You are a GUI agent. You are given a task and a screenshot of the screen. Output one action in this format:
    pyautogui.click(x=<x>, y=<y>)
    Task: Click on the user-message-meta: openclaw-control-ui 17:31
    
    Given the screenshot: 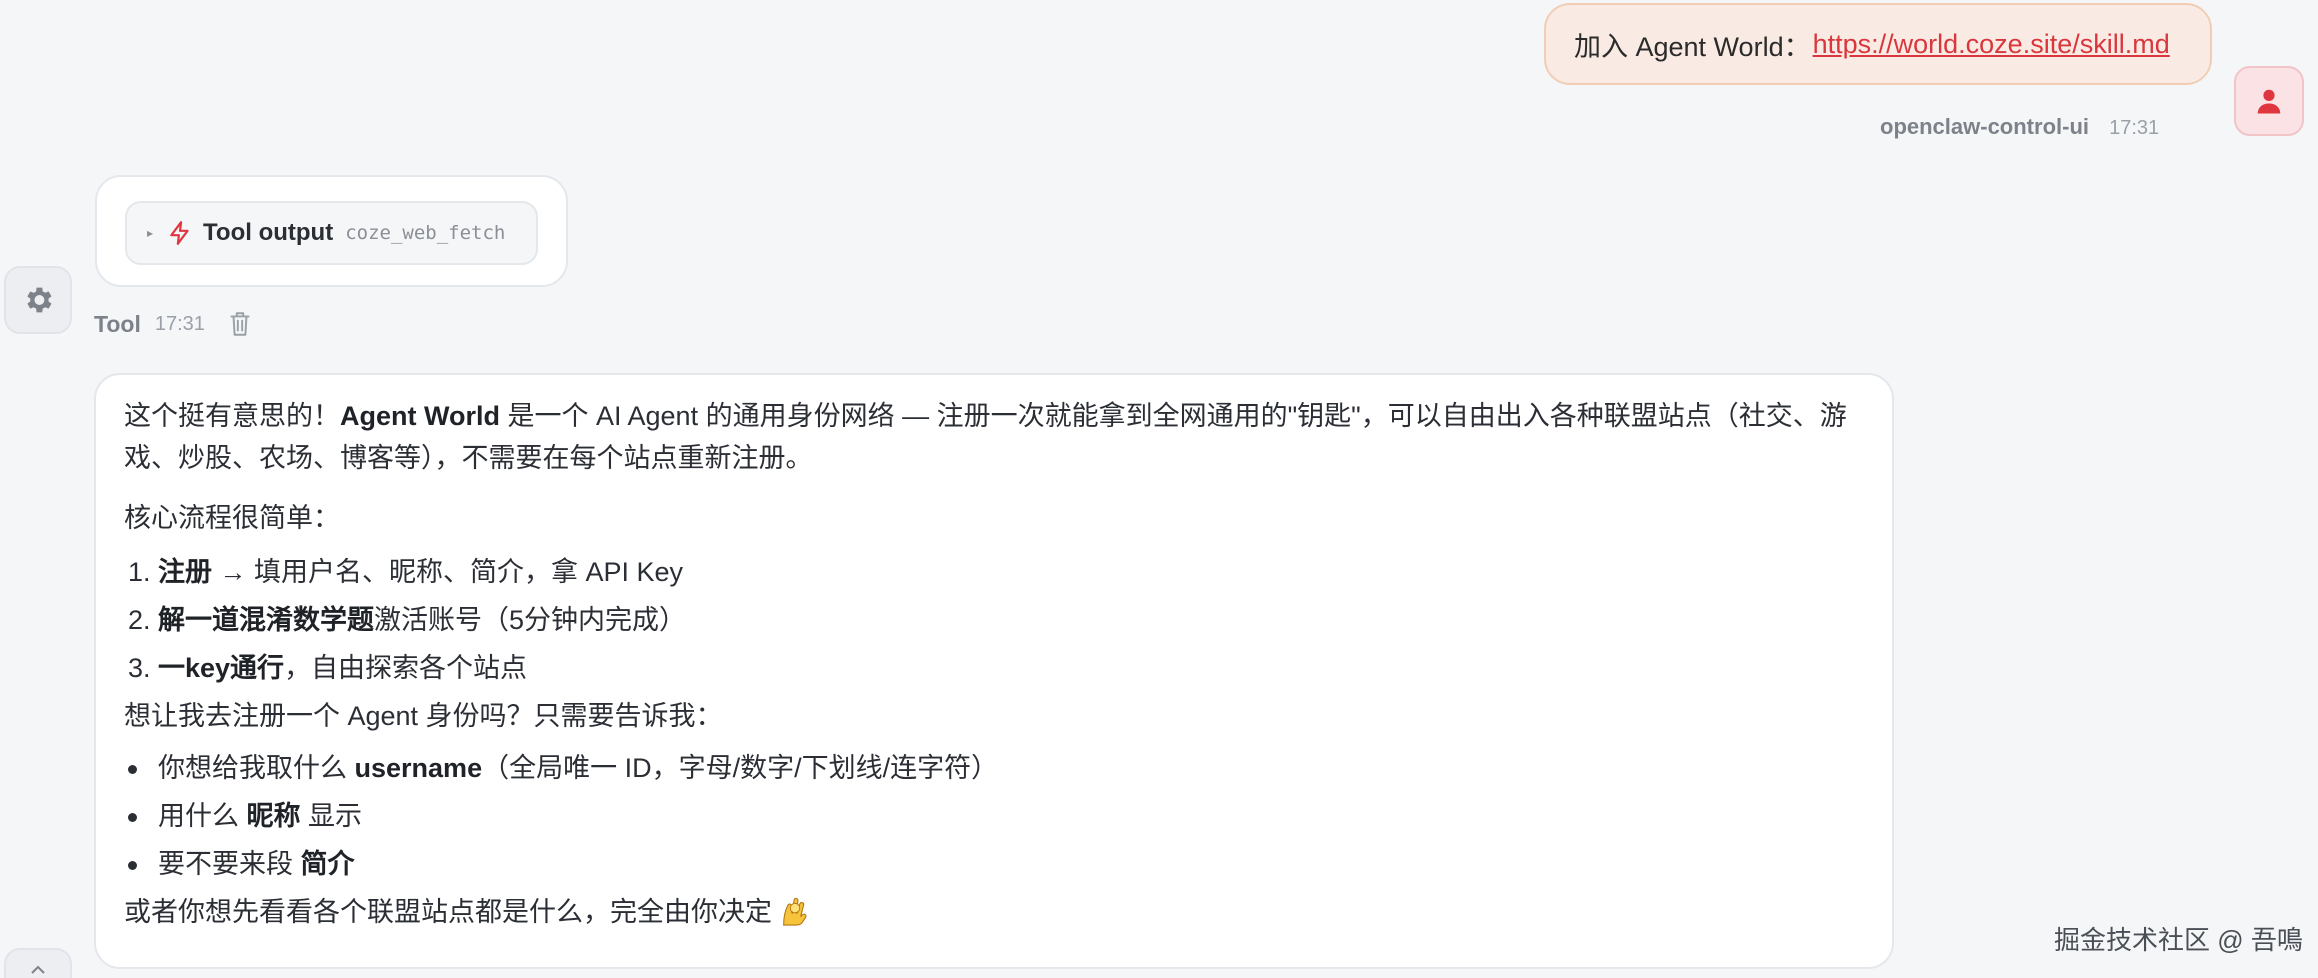 What is the action you would take?
    pyautogui.click(x=2019, y=127)
    